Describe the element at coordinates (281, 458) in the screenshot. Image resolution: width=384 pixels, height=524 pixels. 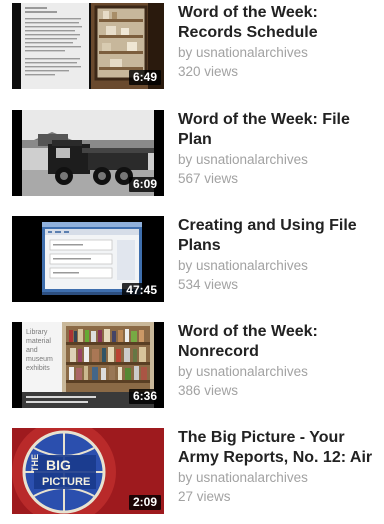
I see `video-title: Army Reports, No. 12: Air` at that location.